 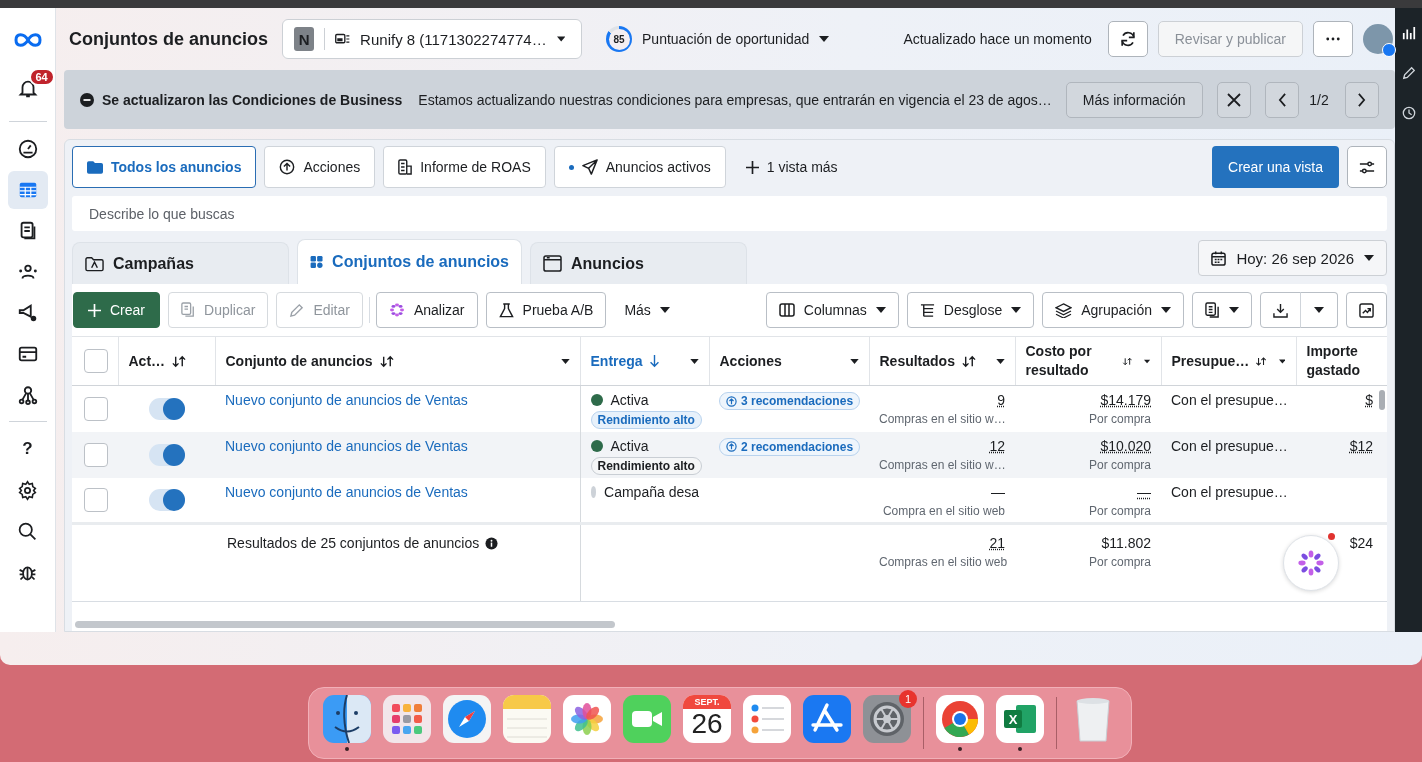 What do you see at coordinates (27, 40) in the screenshot?
I see `infinity-logo-icon` at bounding box center [27, 40].